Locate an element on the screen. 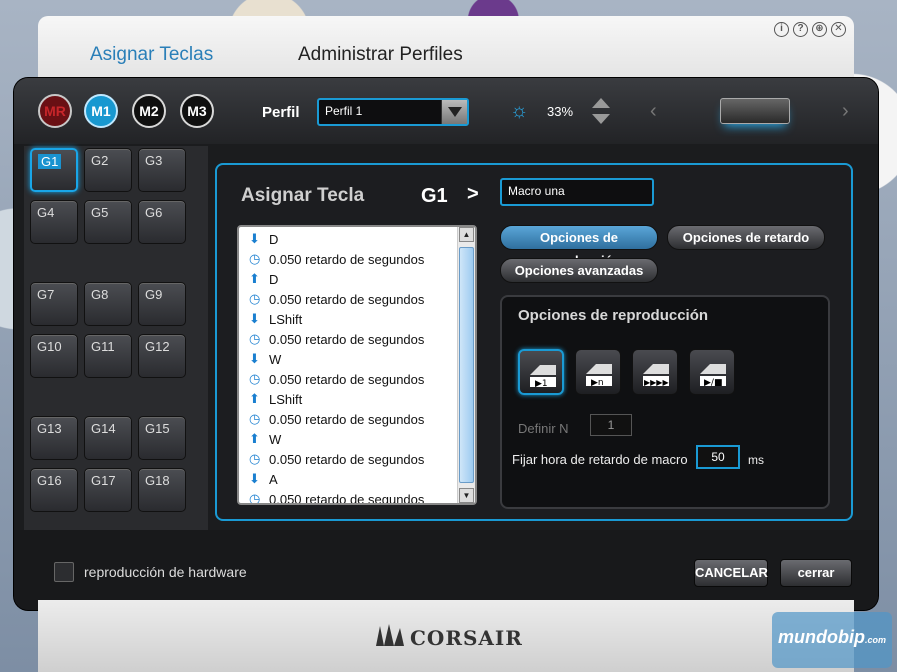  list-item-text: W is located at coordinates (275, 439).